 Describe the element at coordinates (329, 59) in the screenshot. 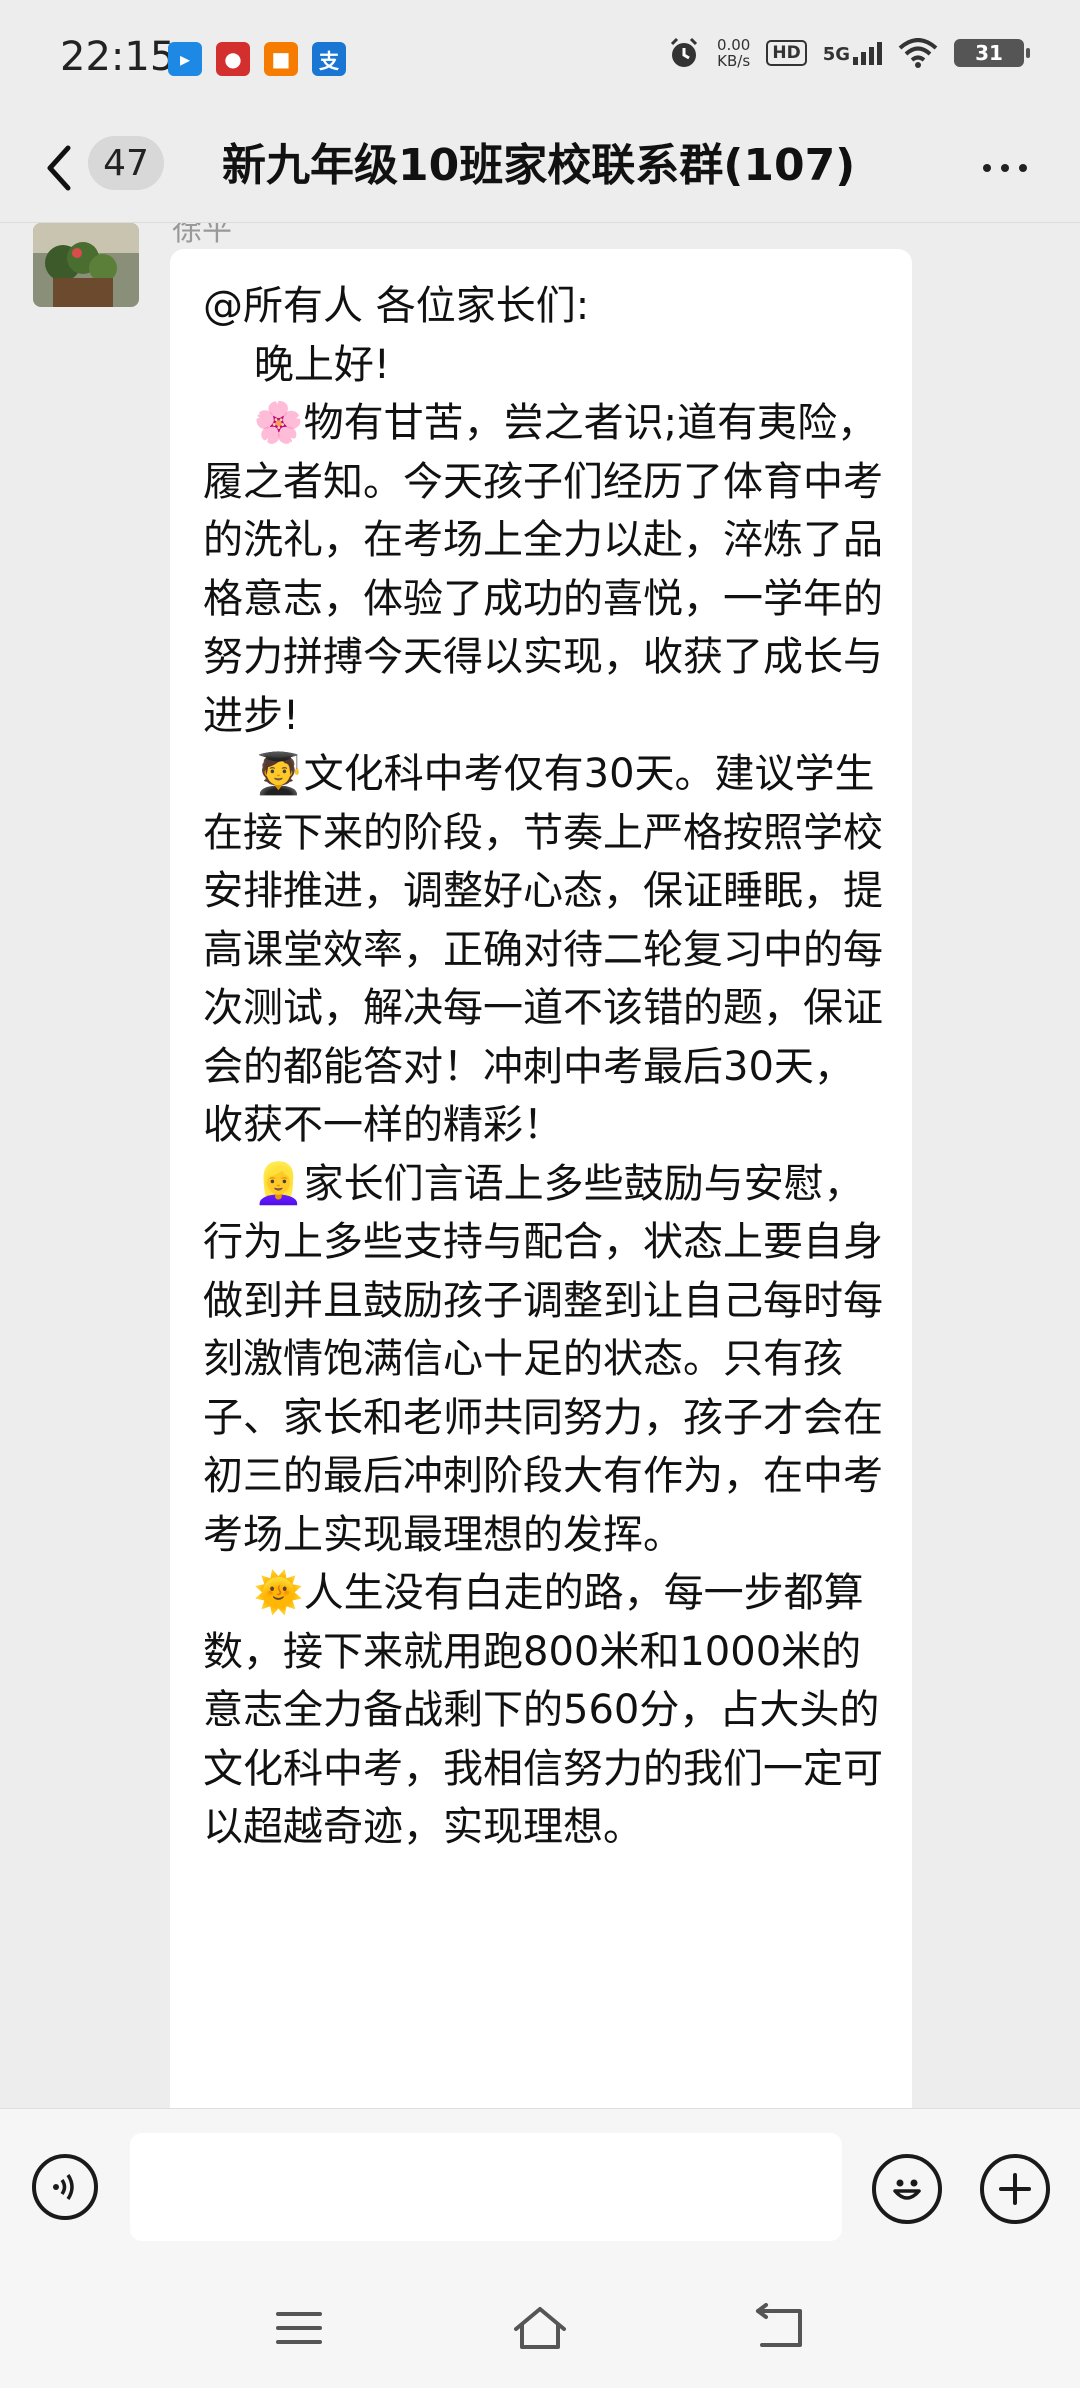

I see `alipay-icon: 支` at that location.